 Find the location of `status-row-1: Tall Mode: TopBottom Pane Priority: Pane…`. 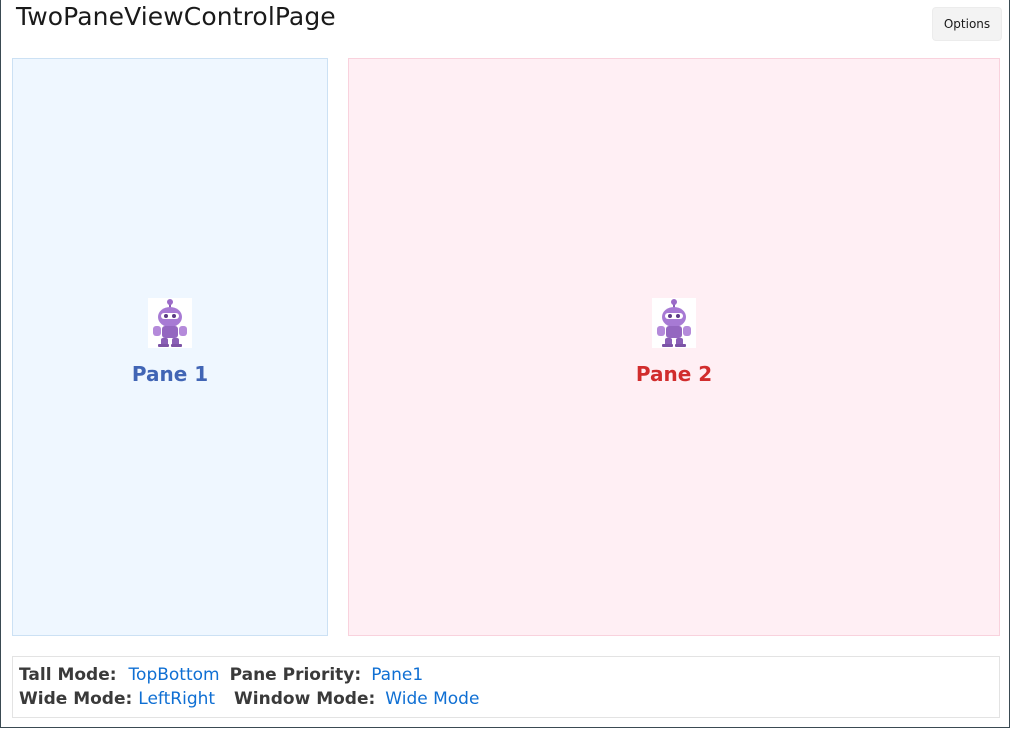

status-row-1: Tall Mode: TopBottom Pane Priority: Pane… is located at coordinates (221, 675).